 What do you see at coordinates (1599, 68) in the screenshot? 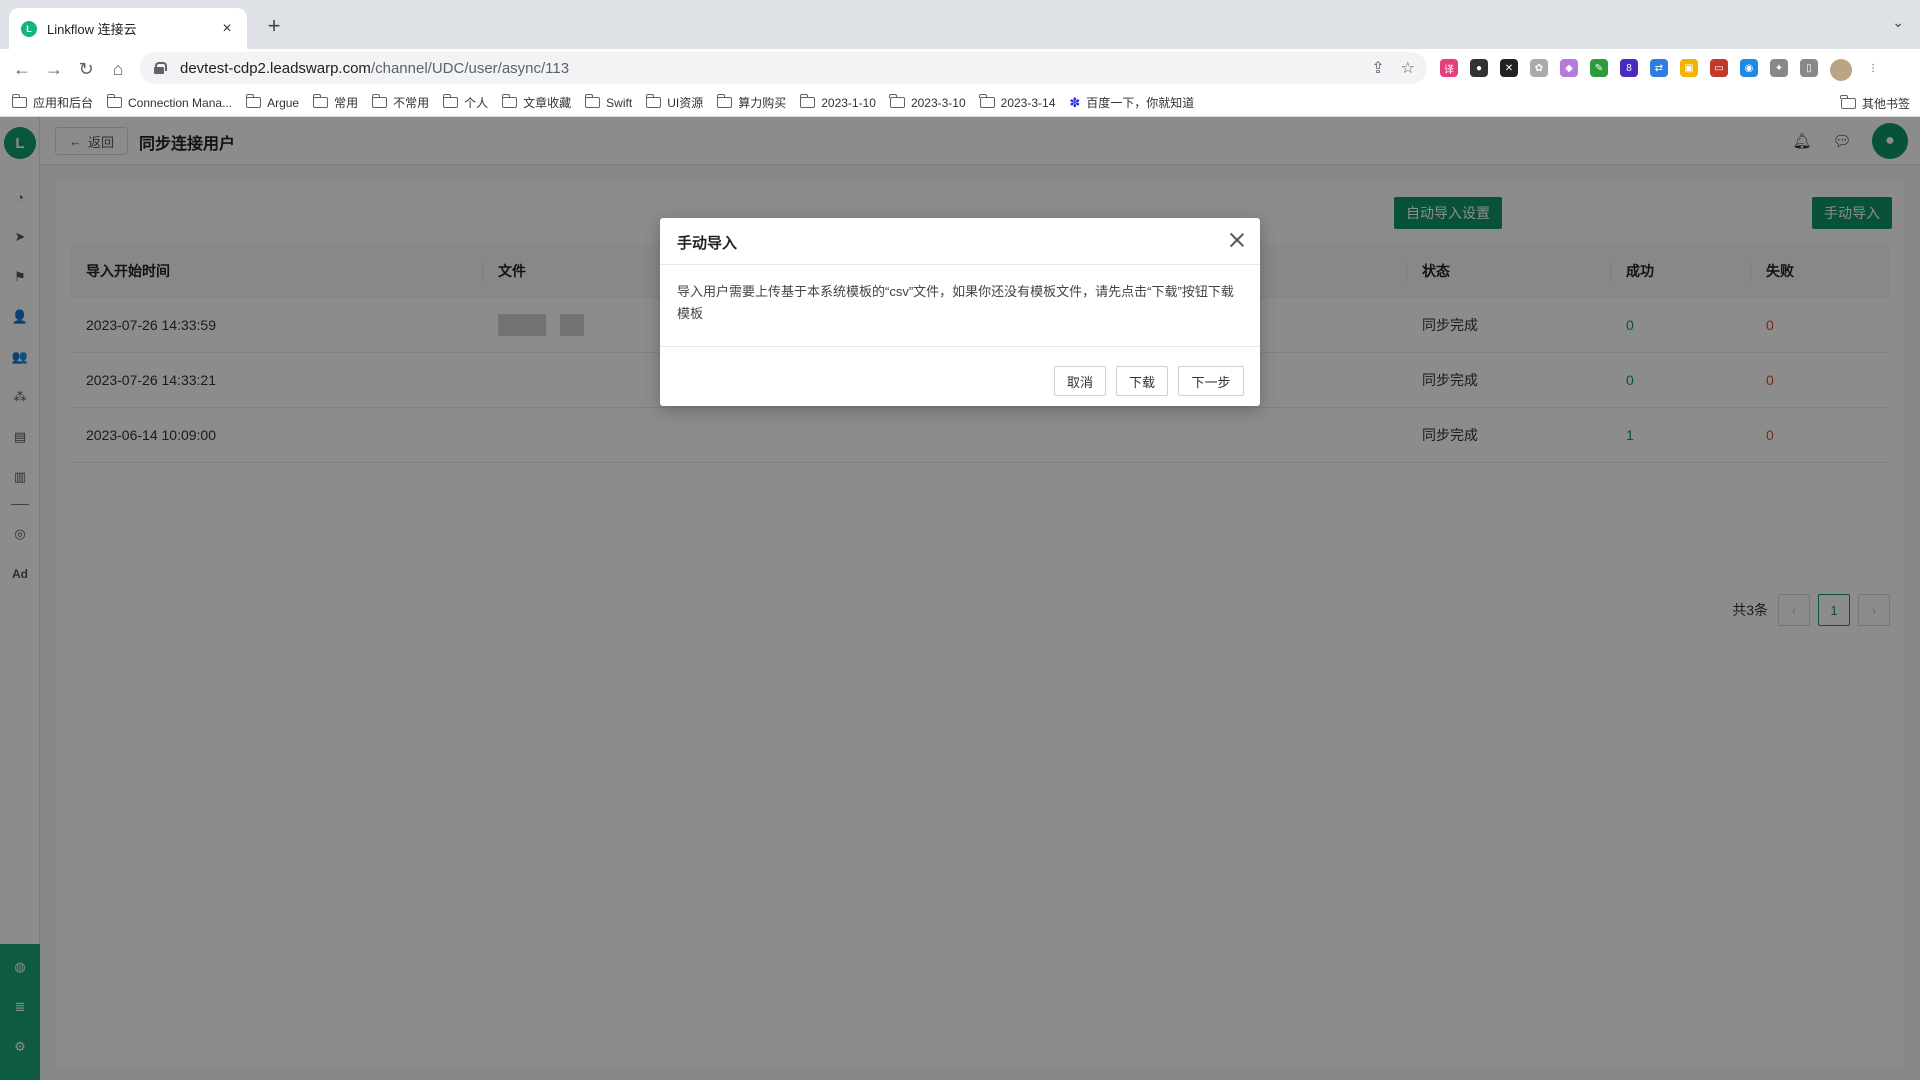
I see `pen-extension-icon: ✎` at bounding box center [1599, 68].